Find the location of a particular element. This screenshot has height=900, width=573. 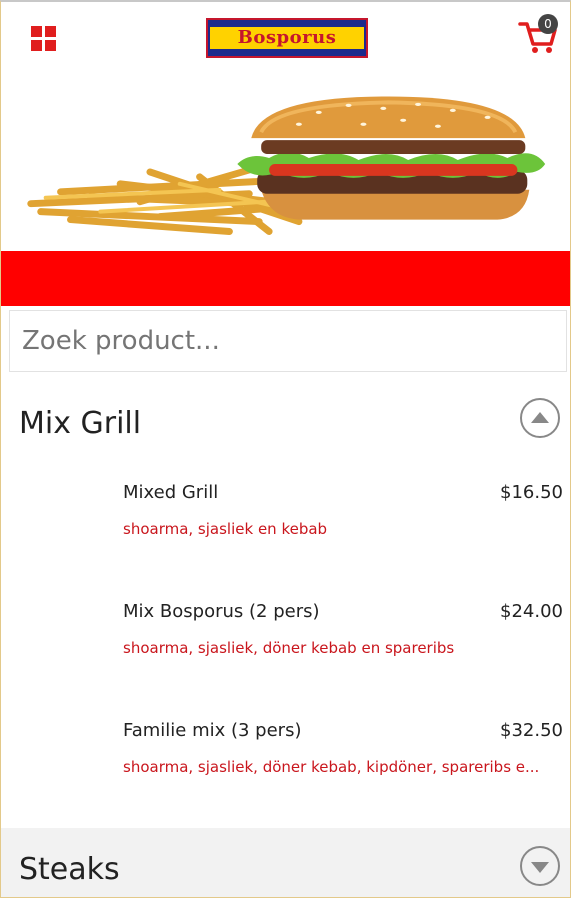

item-price: $24.00 is located at coordinates (531, 611).